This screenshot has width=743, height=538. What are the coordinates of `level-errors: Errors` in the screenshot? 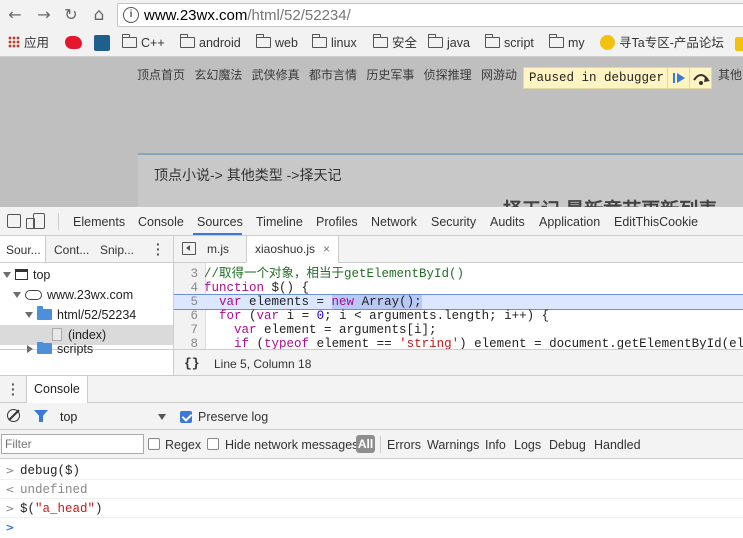 It's located at (404, 445).